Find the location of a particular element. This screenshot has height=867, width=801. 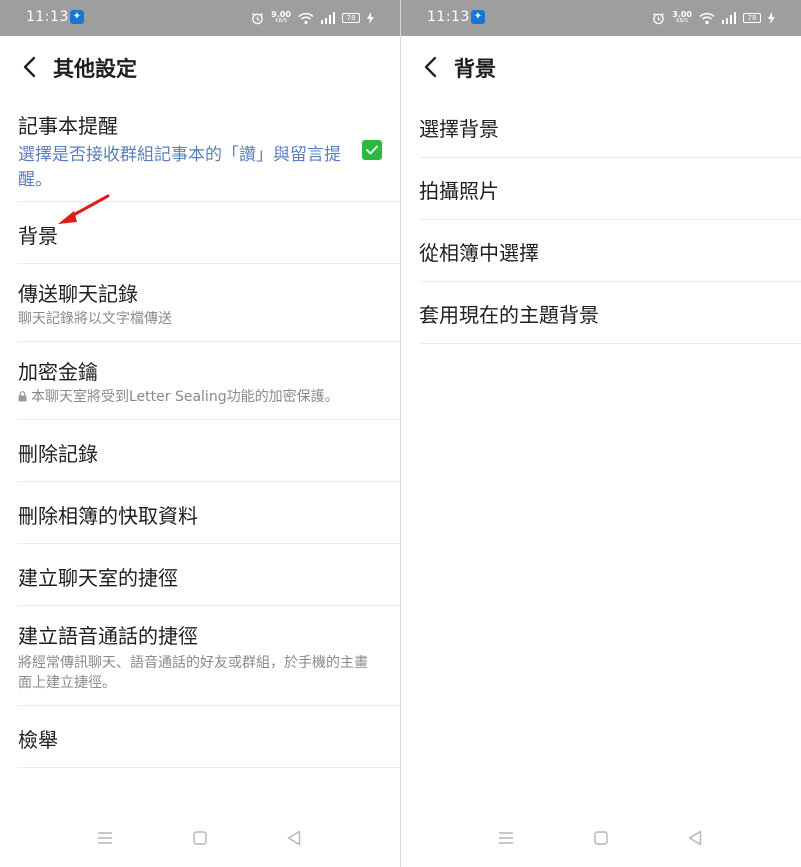

setting-title: 加密金鑰 is located at coordinates (58, 372).